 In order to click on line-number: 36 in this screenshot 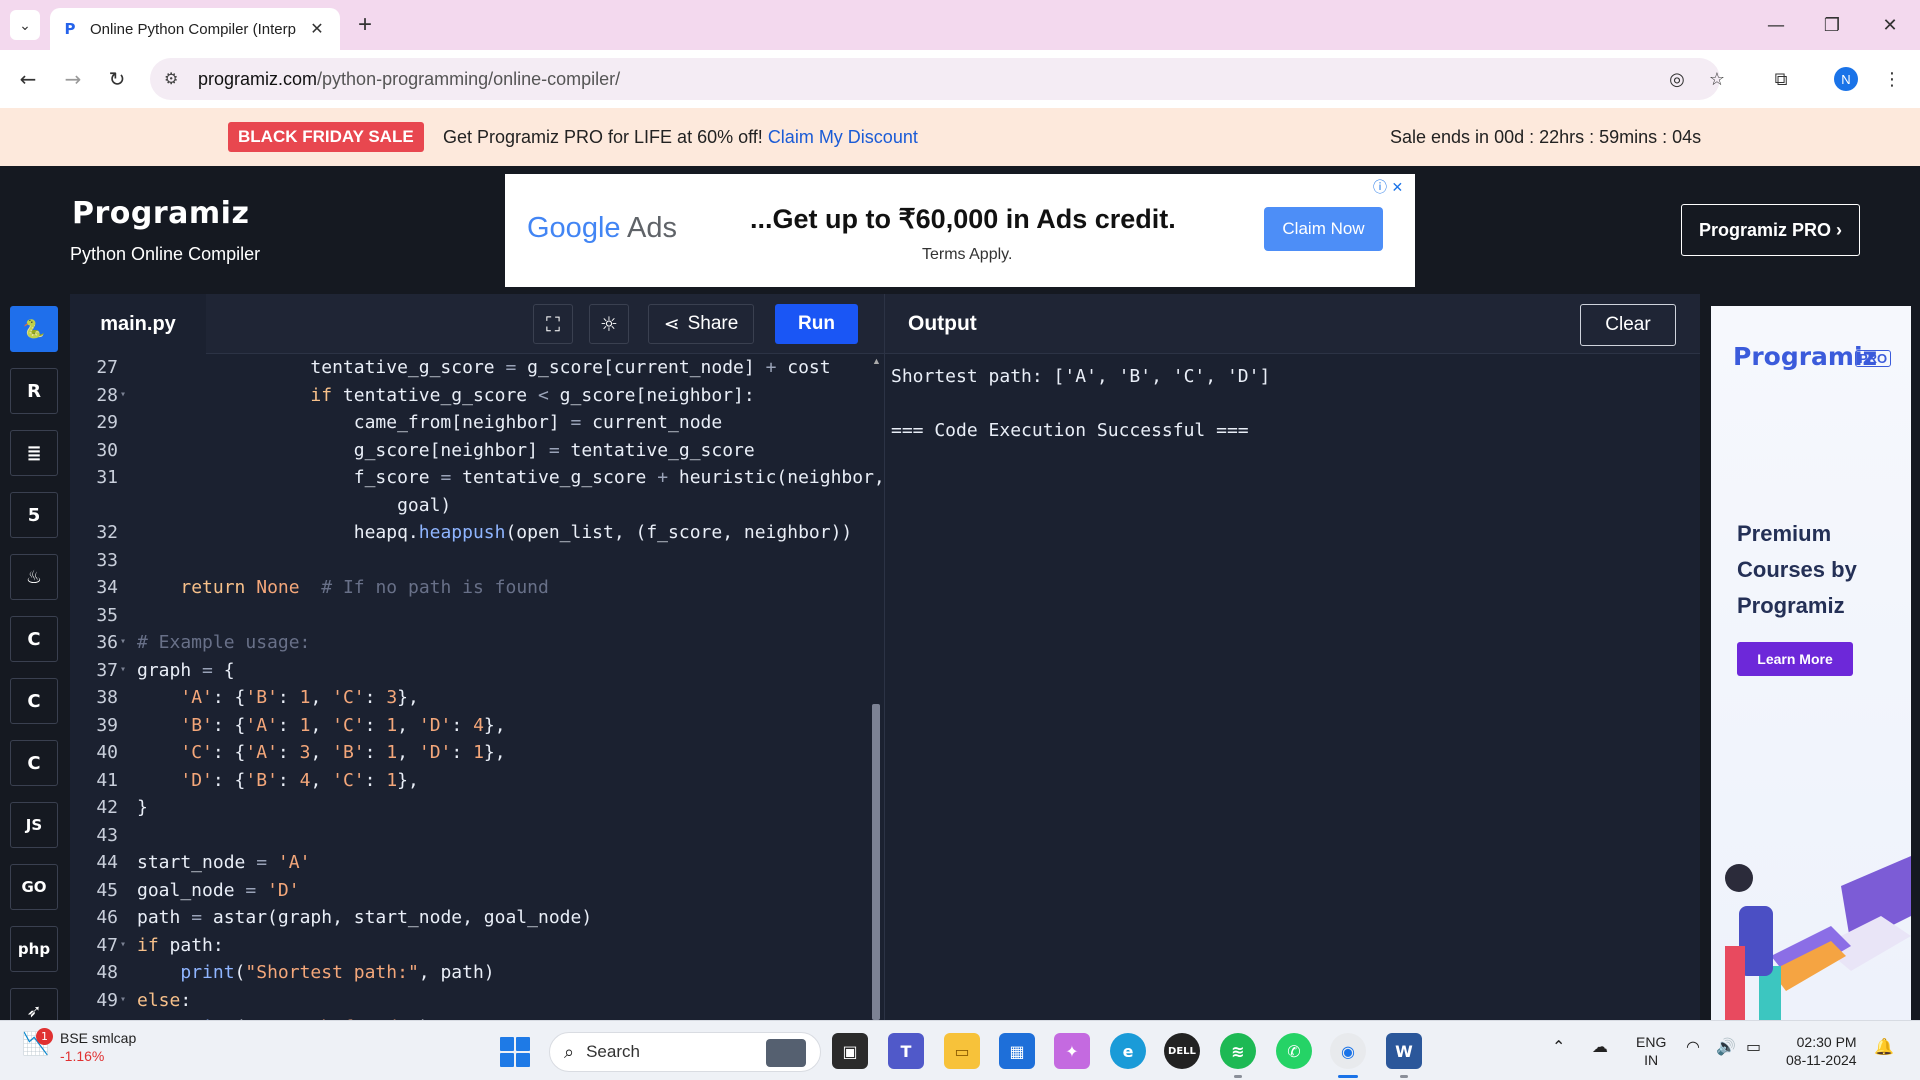, I will do `click(107, 642)`.